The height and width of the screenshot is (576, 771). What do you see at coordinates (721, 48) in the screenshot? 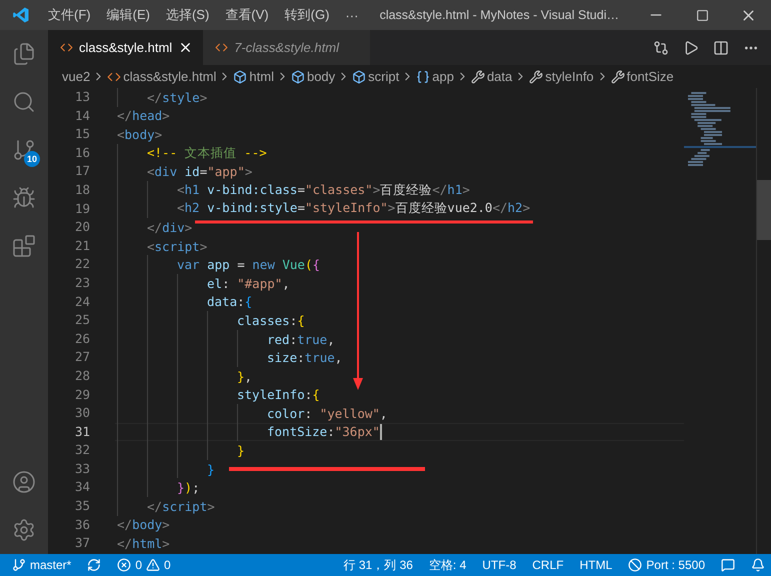
I see `split-editor-icon` at bounding box center [721, 48].